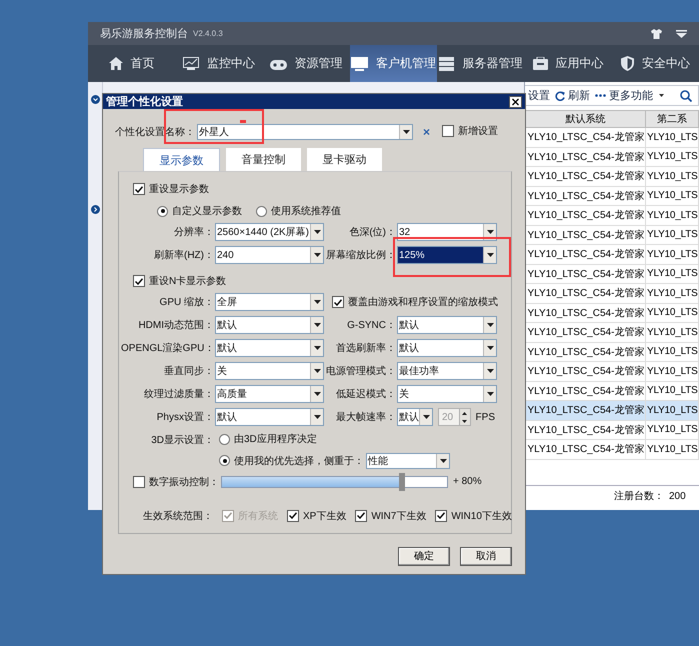 The width and height of the screenshot is (699, 646). Describe the element at coordinates (171, 189) in the screenshot. I see `checkbox: 重设显示参数` at that location.